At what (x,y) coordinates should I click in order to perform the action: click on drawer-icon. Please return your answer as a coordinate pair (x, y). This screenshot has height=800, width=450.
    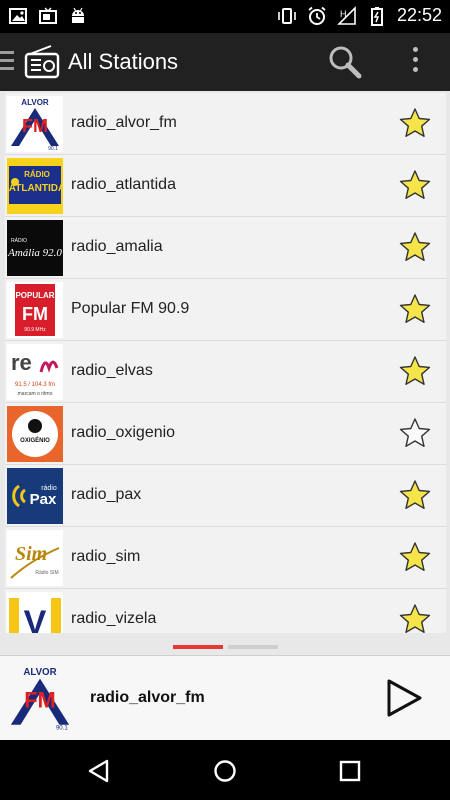
    Looking at the image, I should click on (7, 62).